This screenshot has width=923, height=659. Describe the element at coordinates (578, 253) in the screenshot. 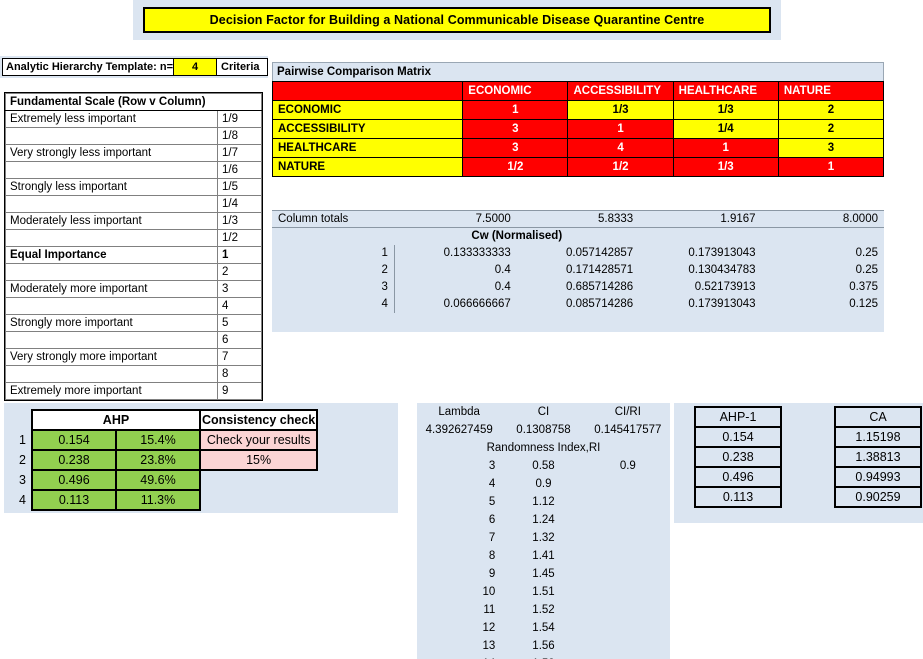

I see `cw-row: 1 0.133333333 0.057142857 0.173913043 0.25` at that location.